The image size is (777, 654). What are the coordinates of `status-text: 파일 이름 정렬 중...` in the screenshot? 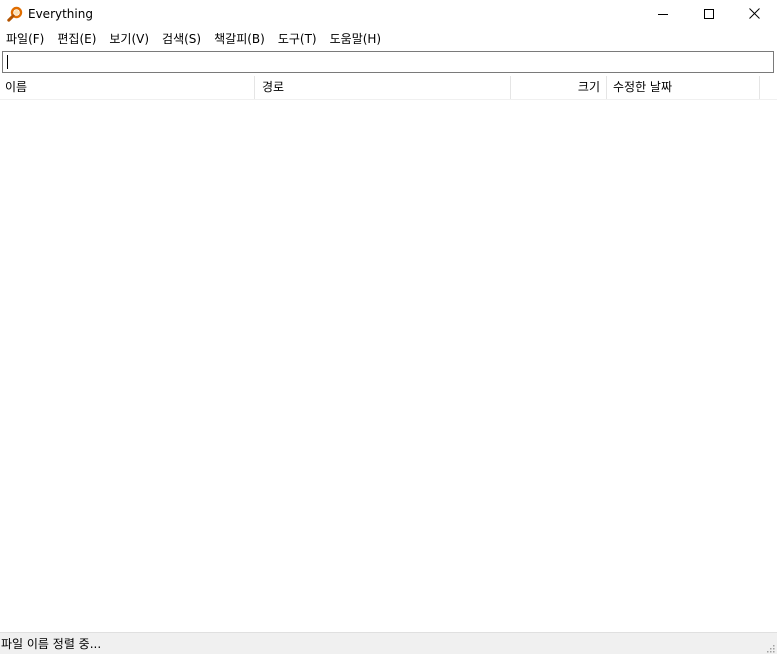 It's located at (51, 644).